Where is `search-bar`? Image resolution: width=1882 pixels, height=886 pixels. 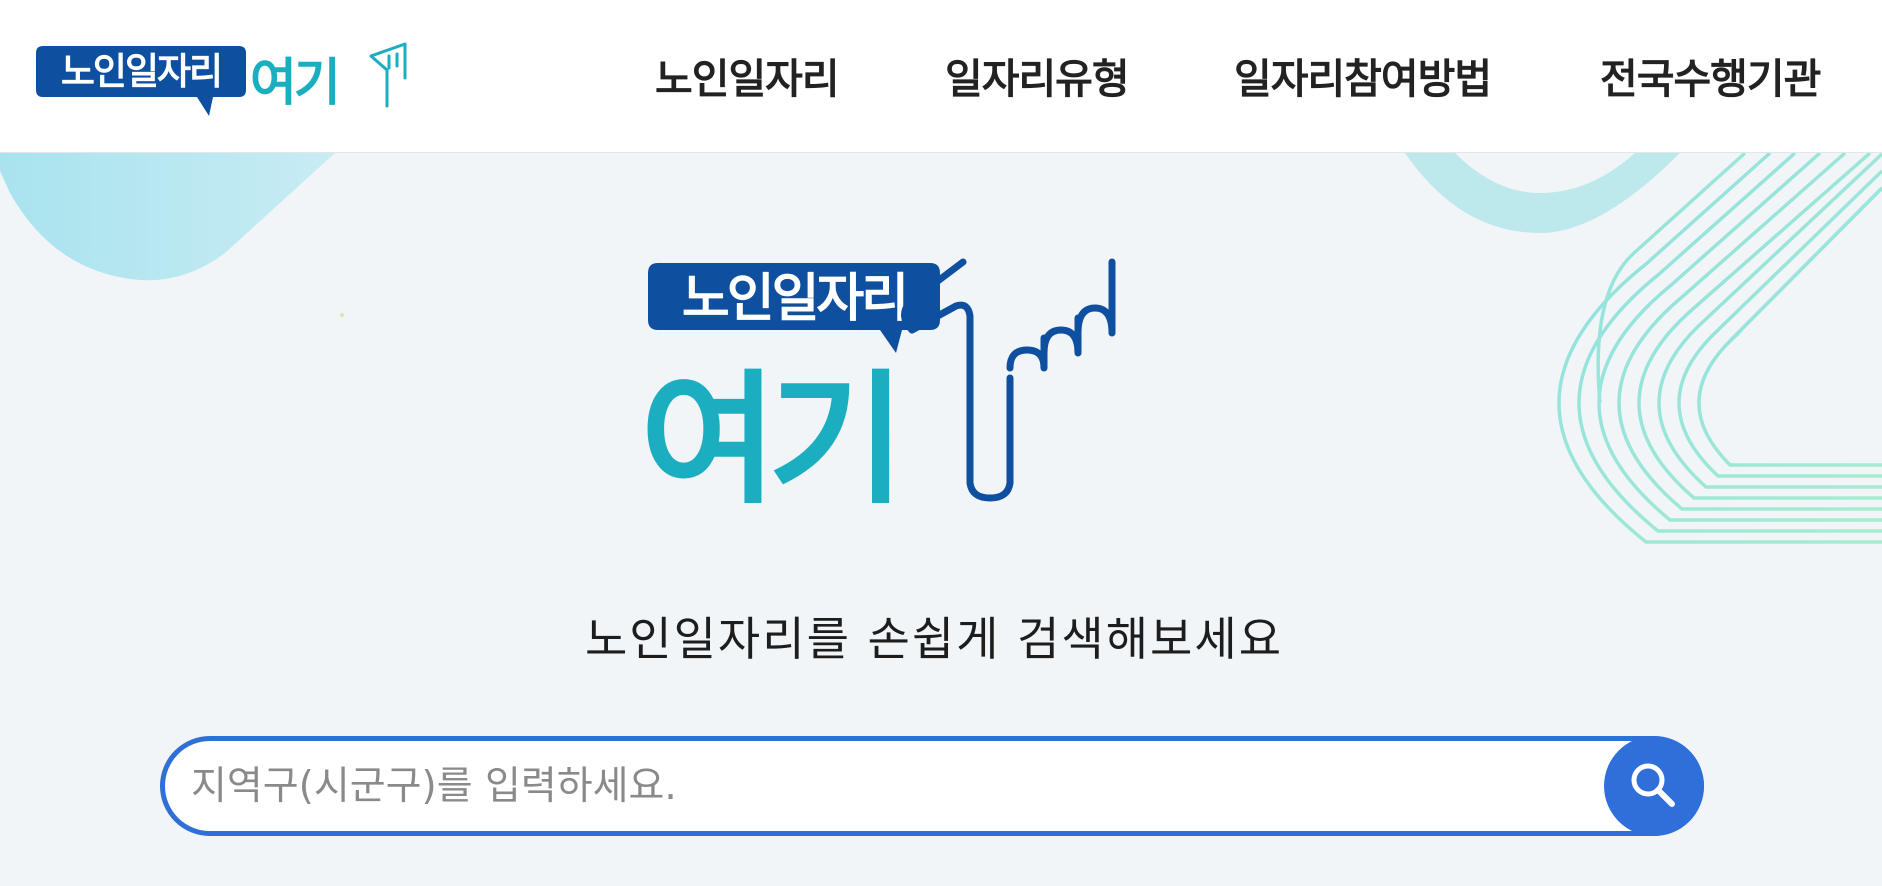
search-bar is located at coordinates (932, 786).